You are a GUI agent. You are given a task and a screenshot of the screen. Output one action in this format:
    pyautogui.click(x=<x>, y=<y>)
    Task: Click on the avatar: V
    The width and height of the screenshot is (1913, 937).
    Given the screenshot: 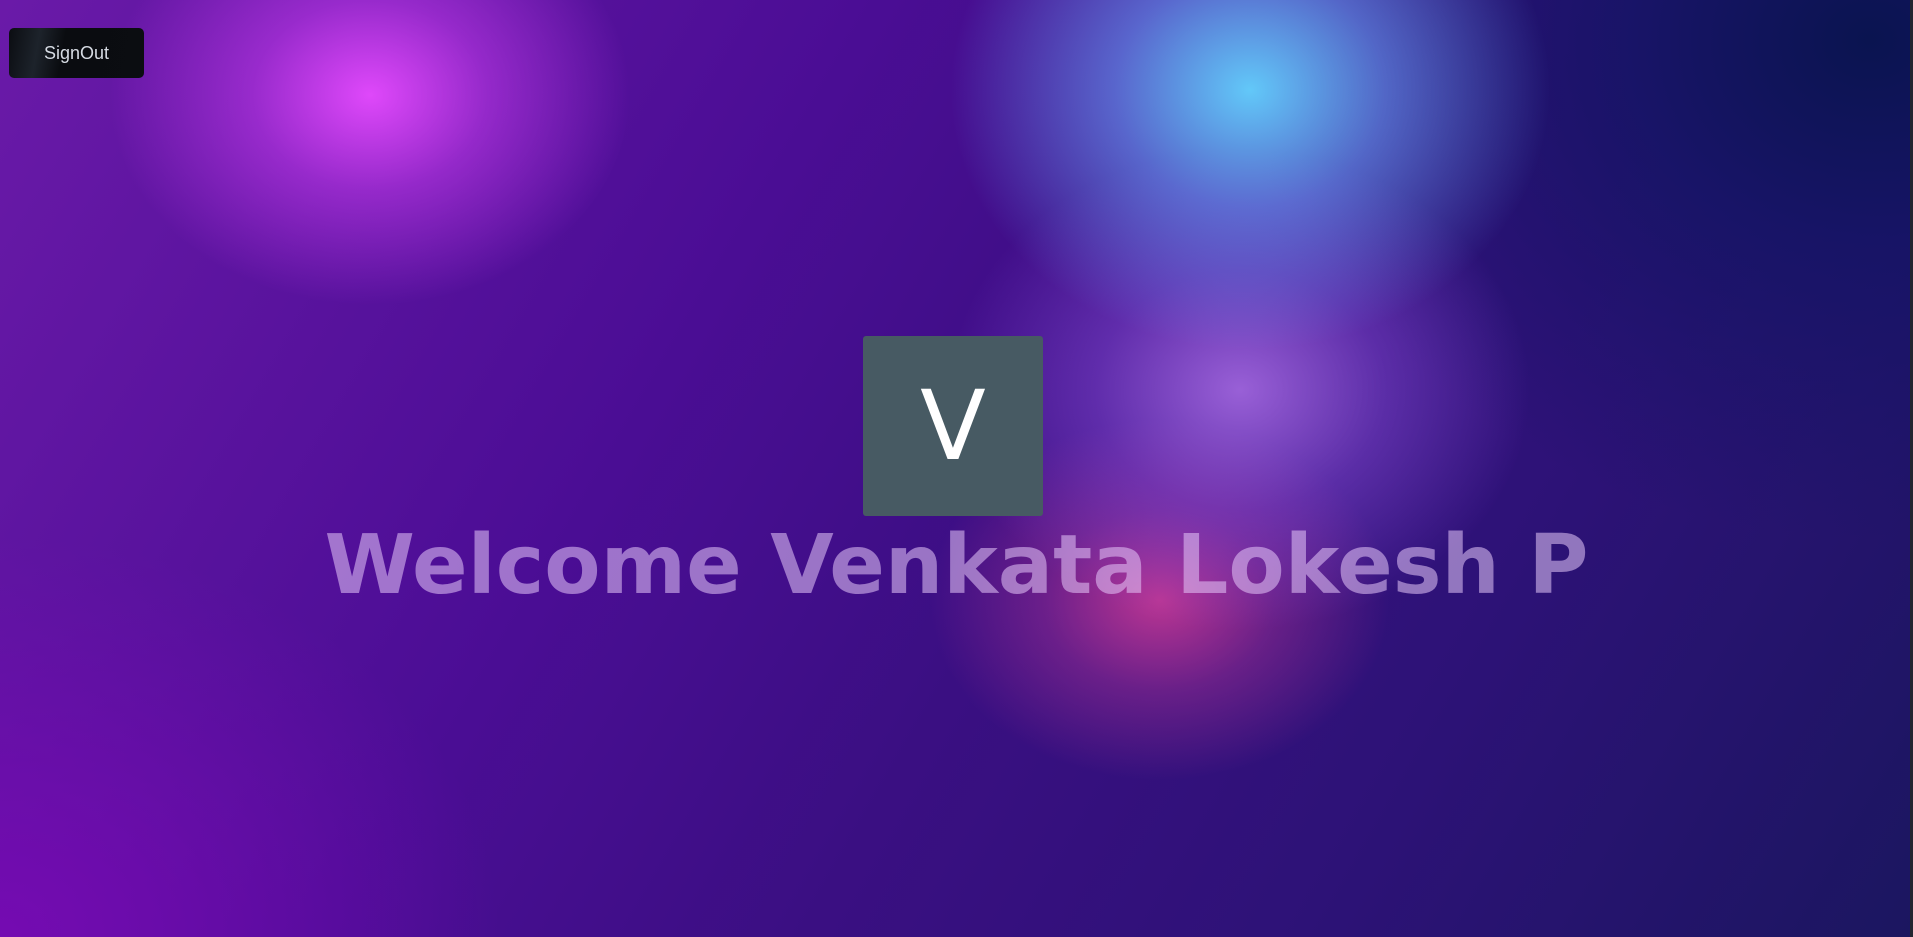 What is the action you would take?
    pyautogui.click(x=953, y=426)
    